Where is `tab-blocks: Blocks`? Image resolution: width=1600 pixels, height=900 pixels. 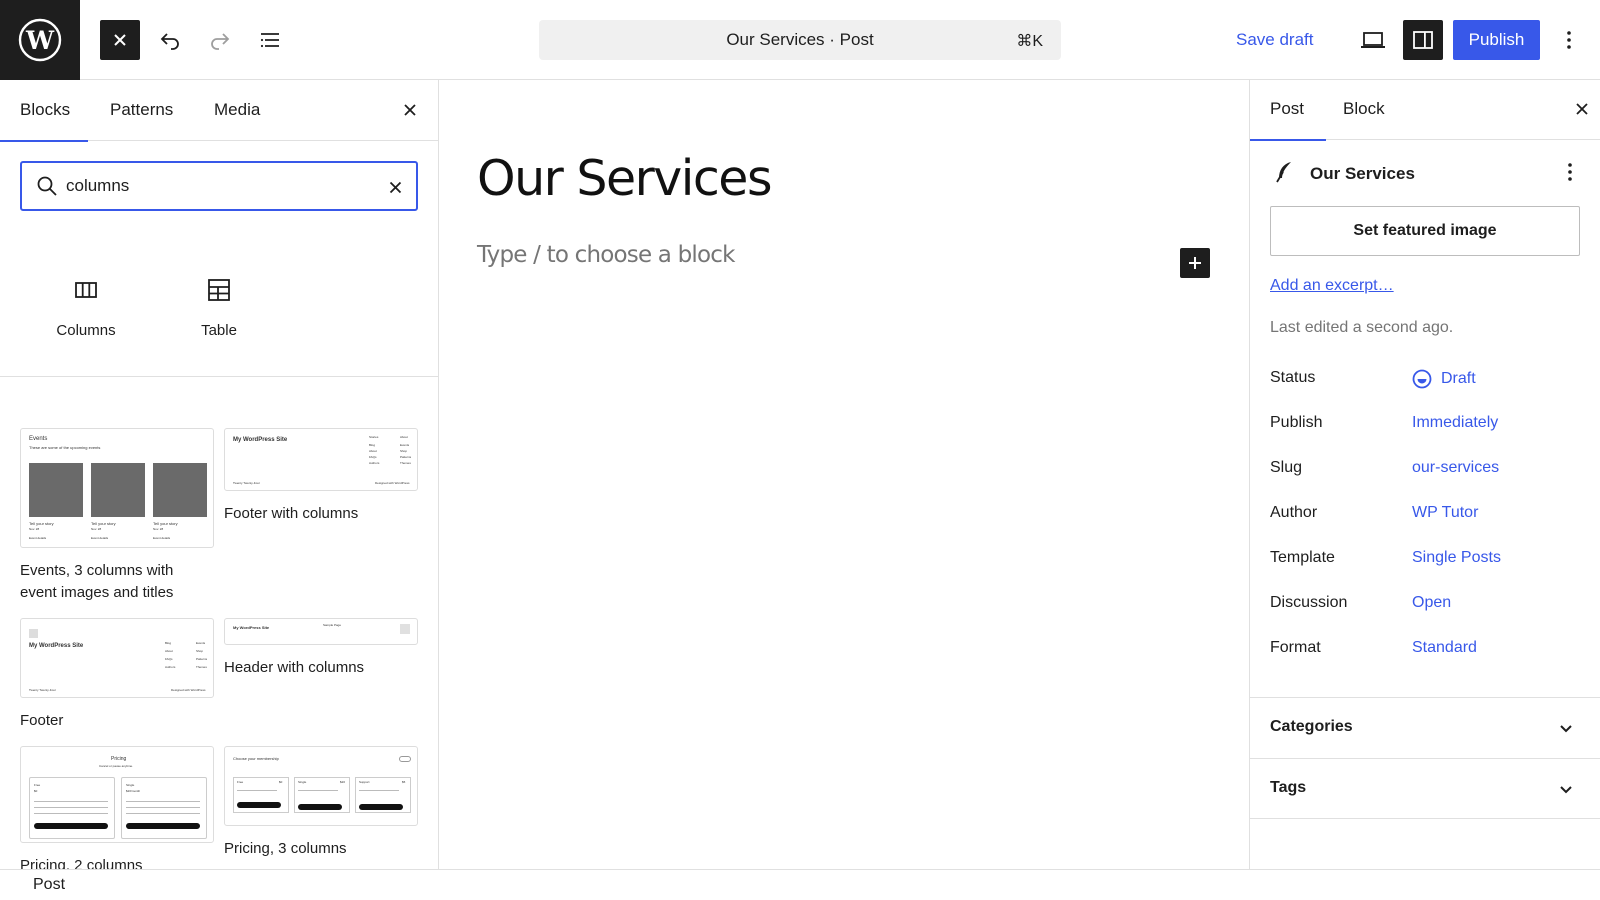 tab-blocks: Blocks is located at coordinates (44, 111).